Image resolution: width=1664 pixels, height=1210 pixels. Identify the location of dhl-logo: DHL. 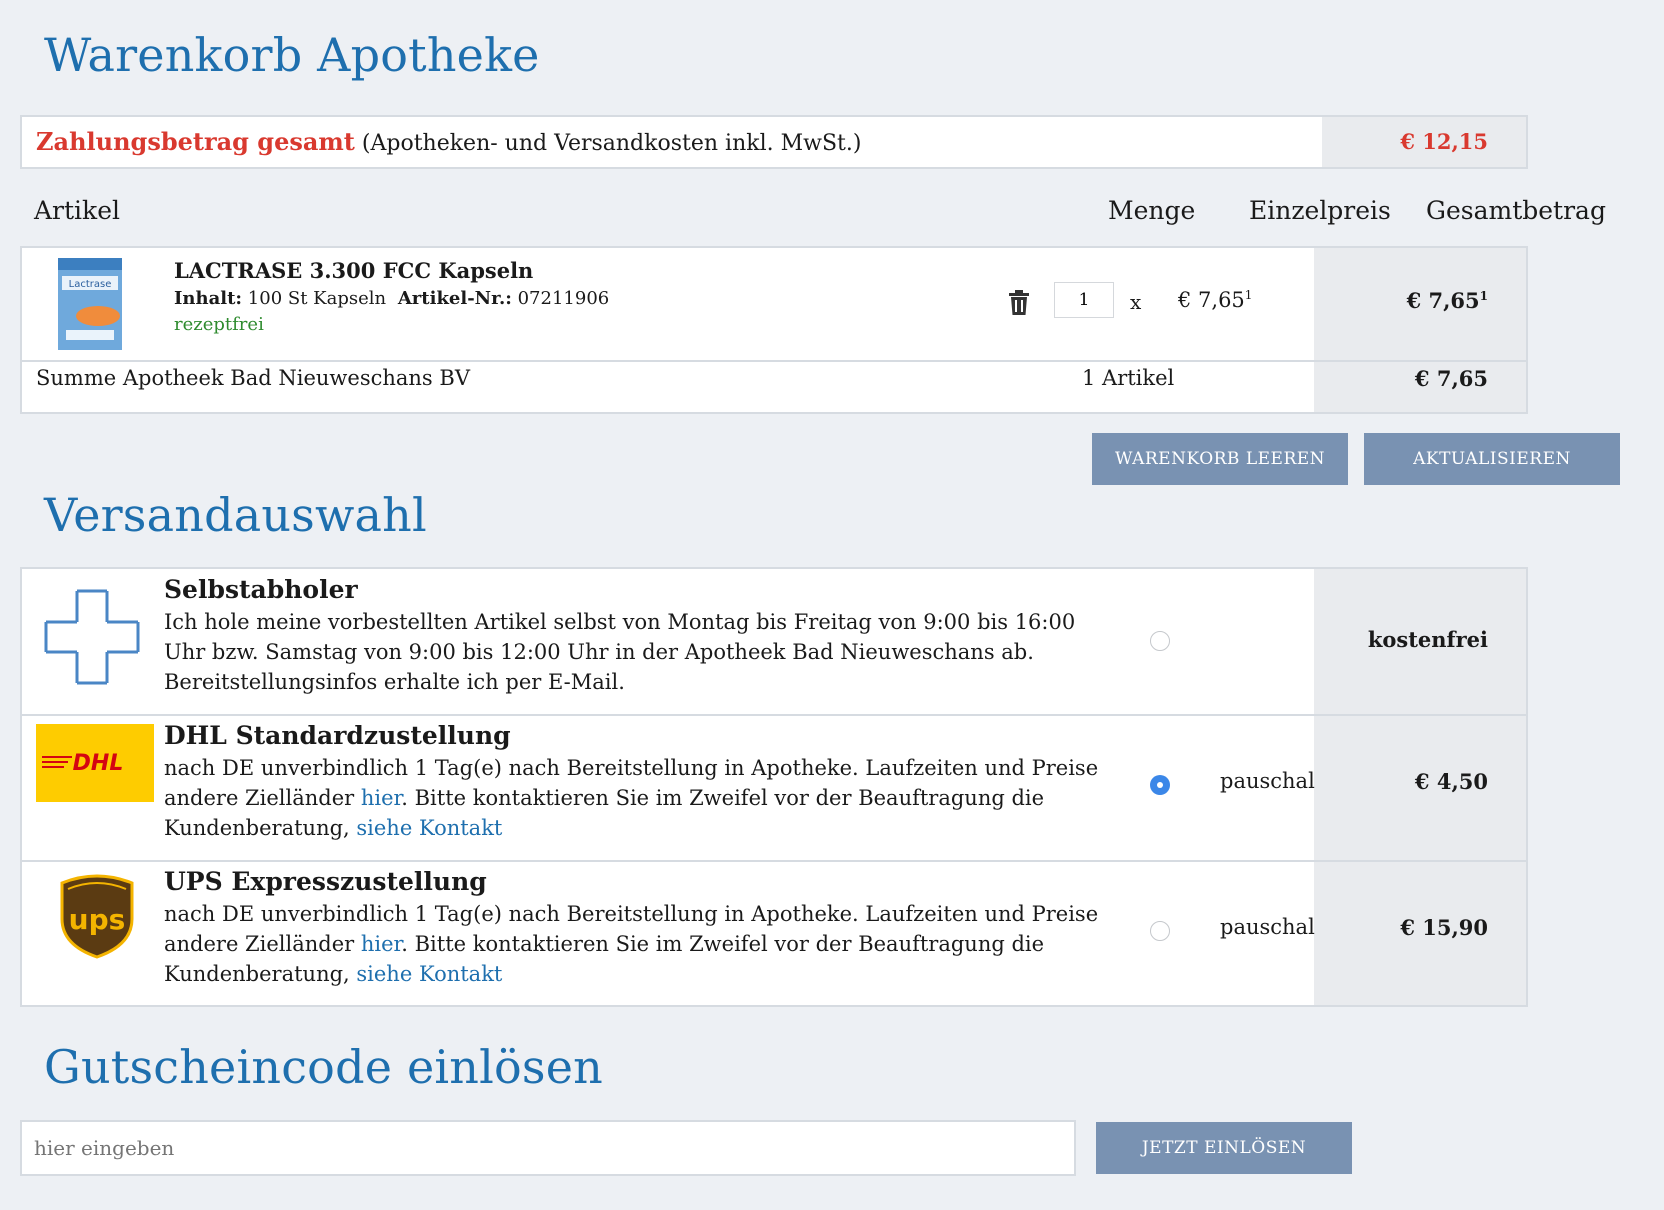
(95, 763).